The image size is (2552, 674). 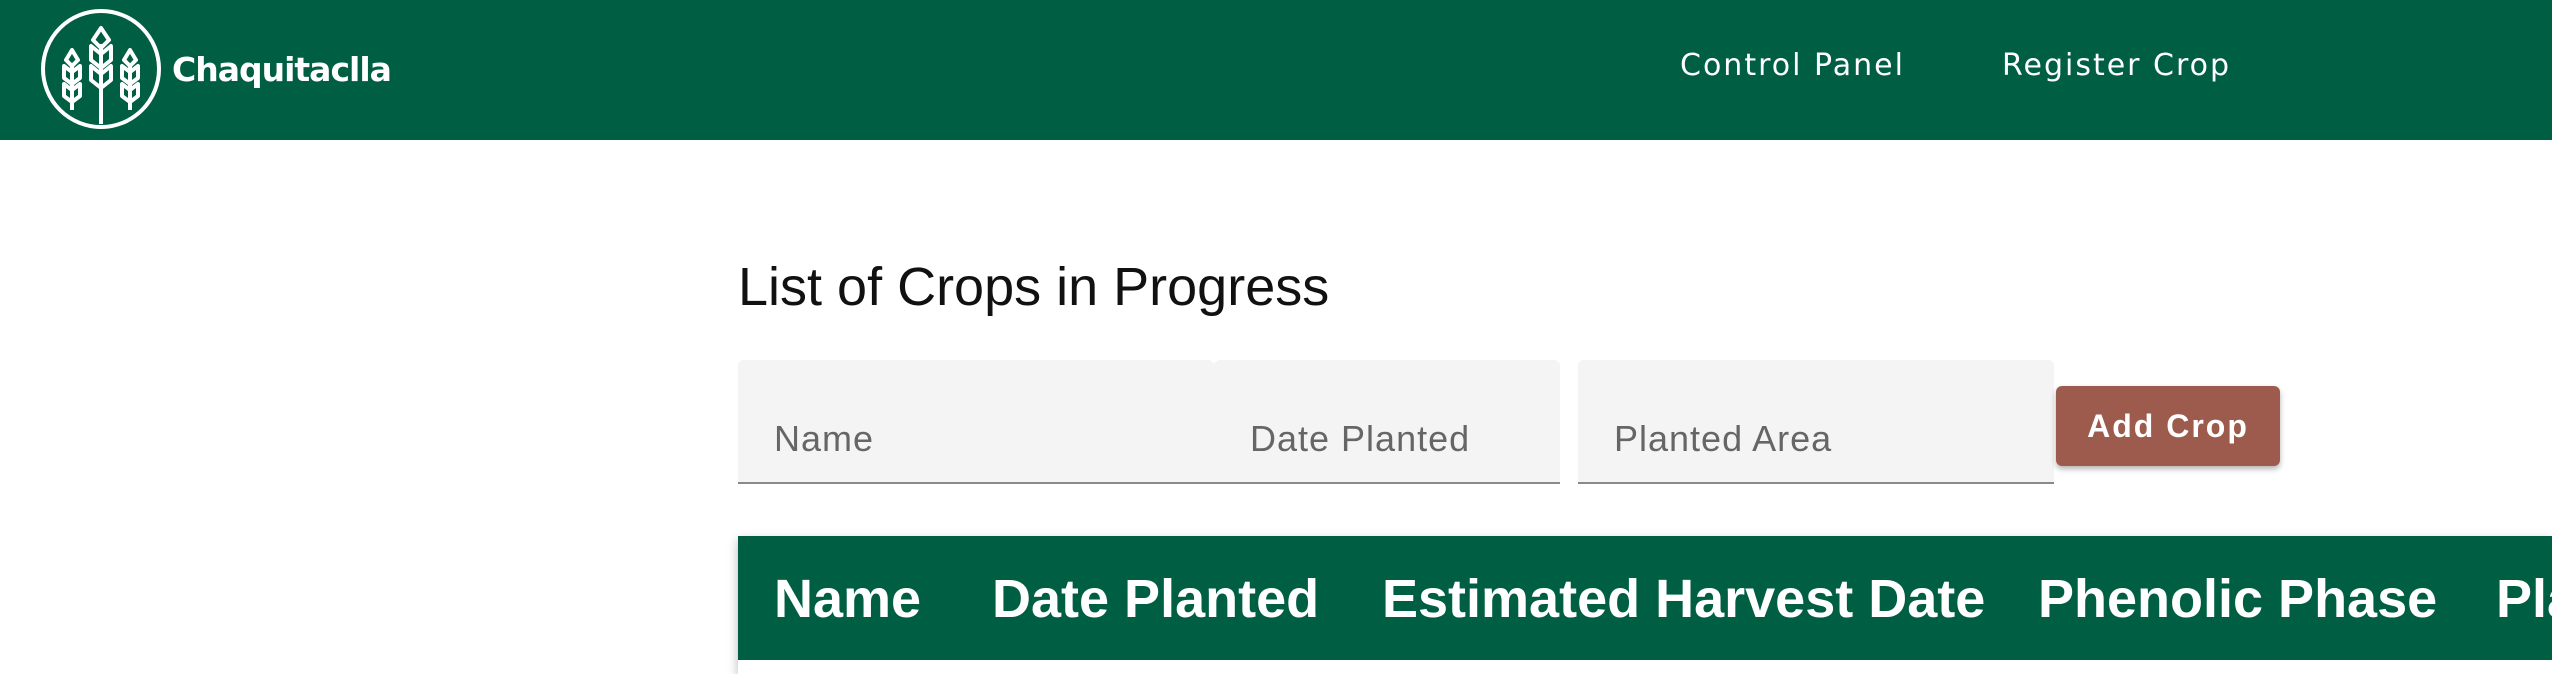 What do you see at coordinates (101, 69) in the screenshot?
I see `wheat-icon` at bounding box center [101, 69].